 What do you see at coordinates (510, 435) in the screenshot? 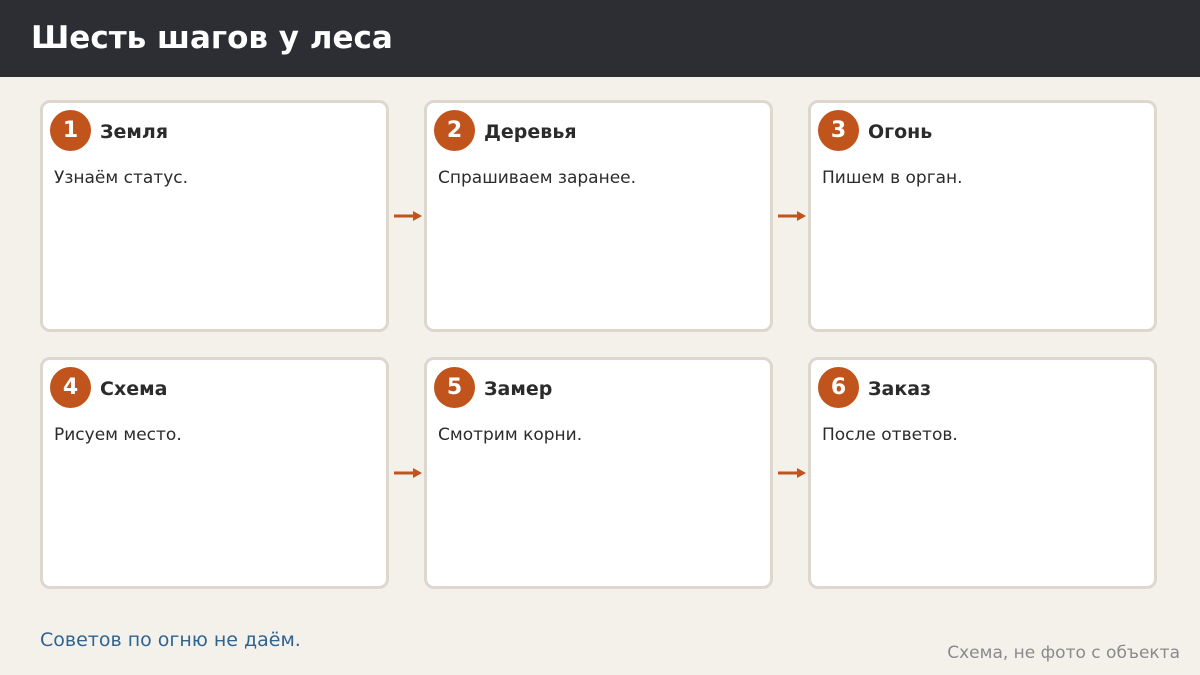
I see `step-description: Смотрим корни.` at bounding box center [510, 435].